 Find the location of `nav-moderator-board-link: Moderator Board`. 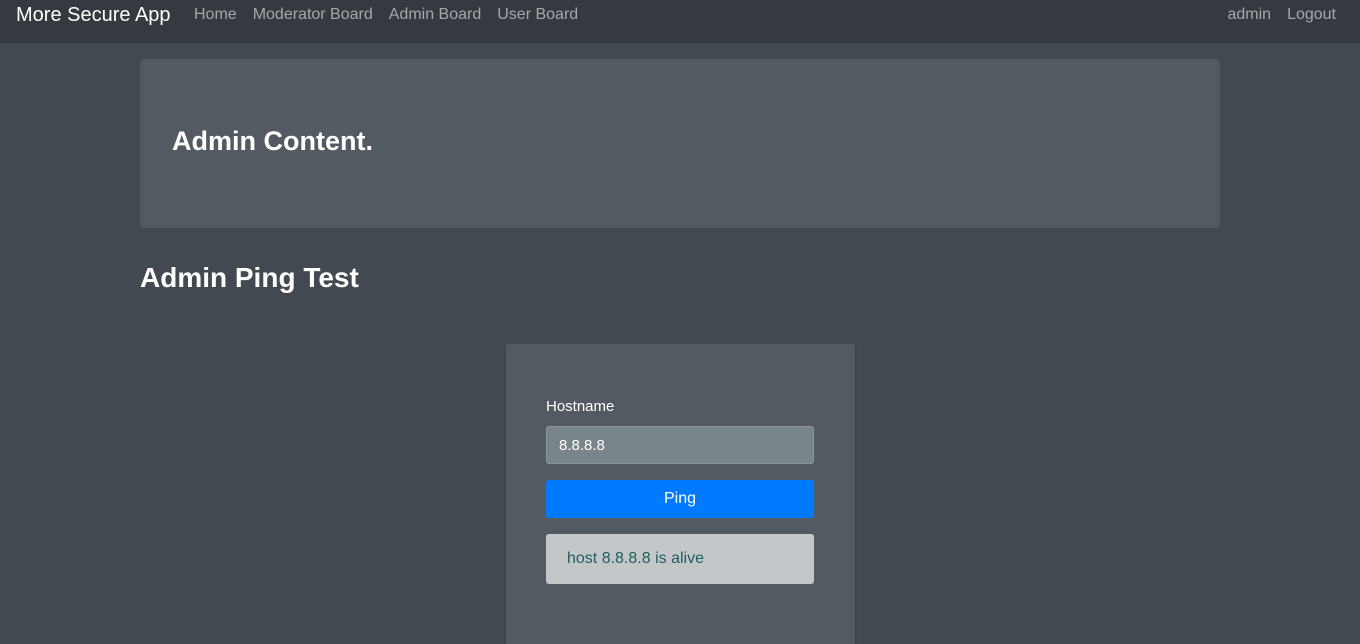

nav-moderator-board-link: Moderator Board is located at coordinates (313, 15).